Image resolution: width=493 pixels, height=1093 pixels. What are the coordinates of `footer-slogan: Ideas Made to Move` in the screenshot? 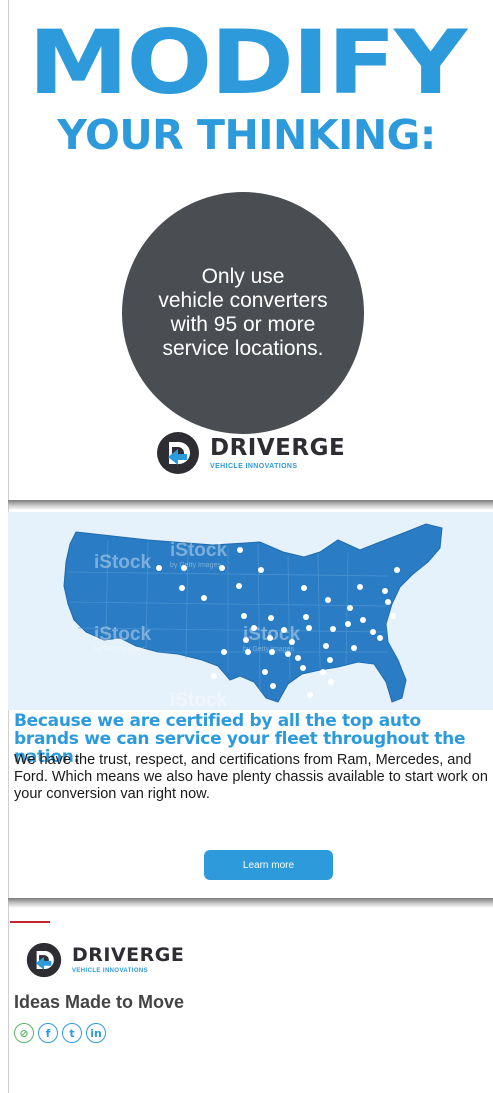 It's located at (99, 1002).